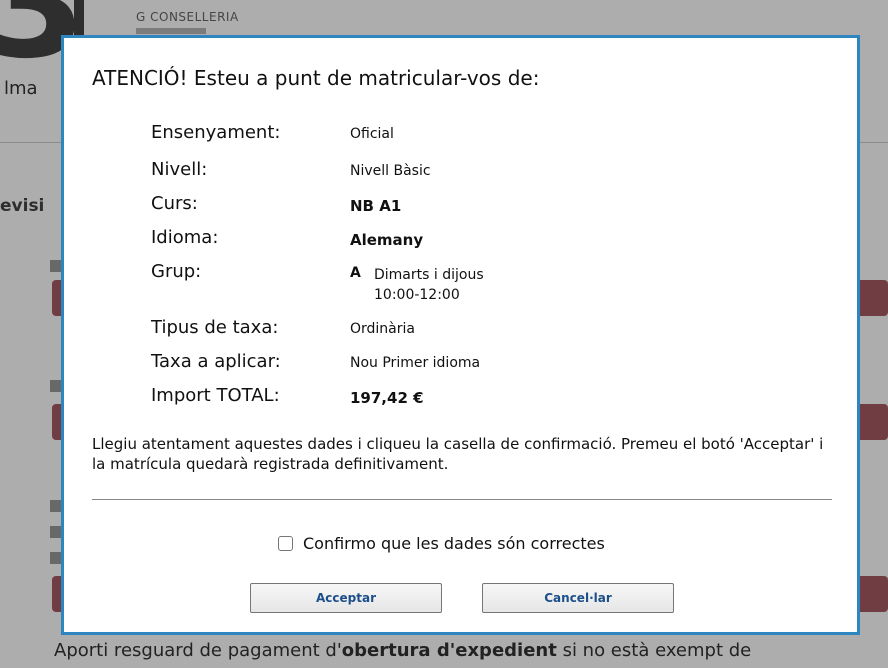 The image size is (888, 668). I want to click on field-label: Nivell:, so click(179, 169).